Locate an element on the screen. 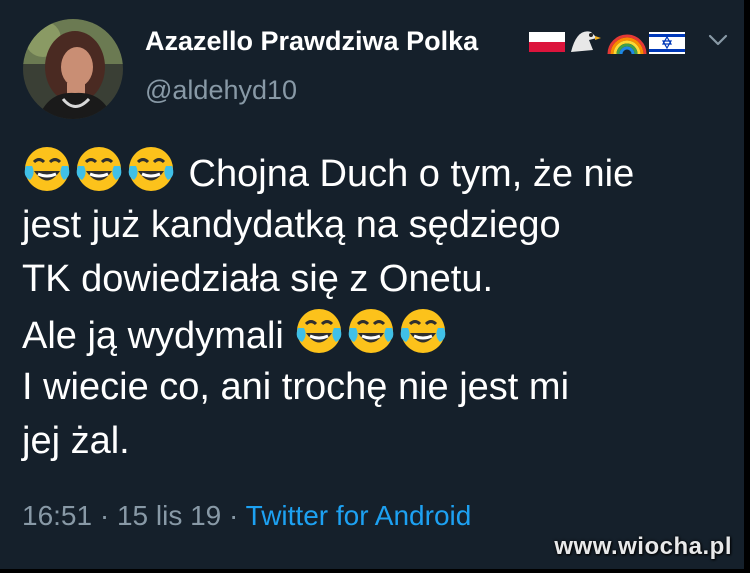  bottom-edge is located at coordinates (375, 571).